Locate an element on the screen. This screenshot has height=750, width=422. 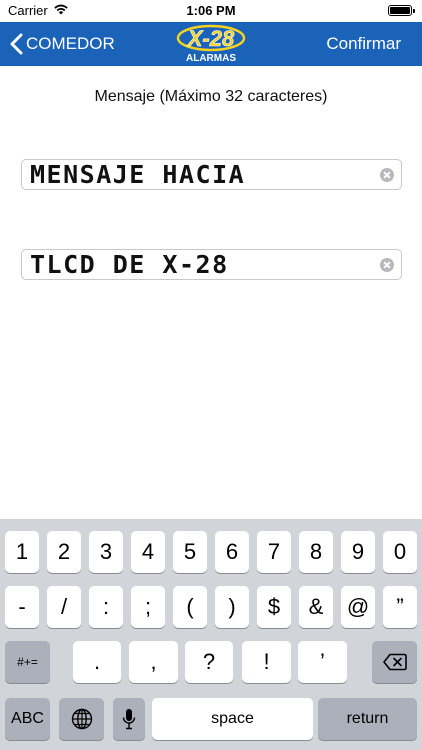
key-exclamation: ! is located at coordinates (266, 662).